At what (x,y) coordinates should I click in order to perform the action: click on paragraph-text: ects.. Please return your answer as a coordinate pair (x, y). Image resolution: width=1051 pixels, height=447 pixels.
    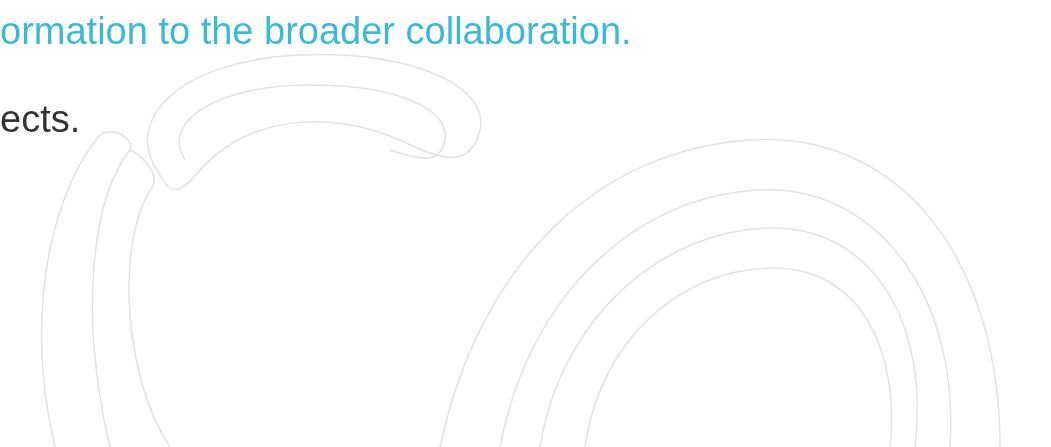
    Looking at the image, I should click on (40, 119).